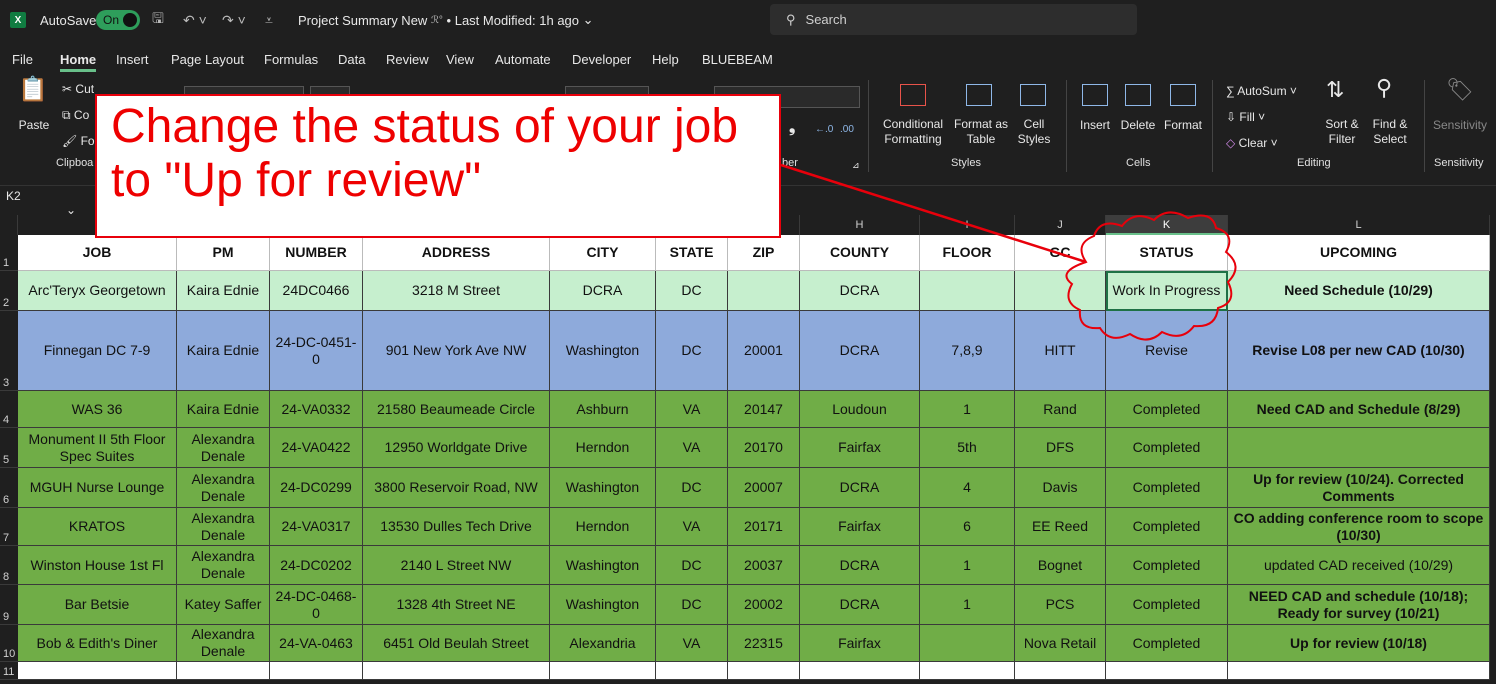  What do you see at coordinates (603, 643) in the screenshot?
I see `table-cell: Alexandria` at bounding box center [603, 643].